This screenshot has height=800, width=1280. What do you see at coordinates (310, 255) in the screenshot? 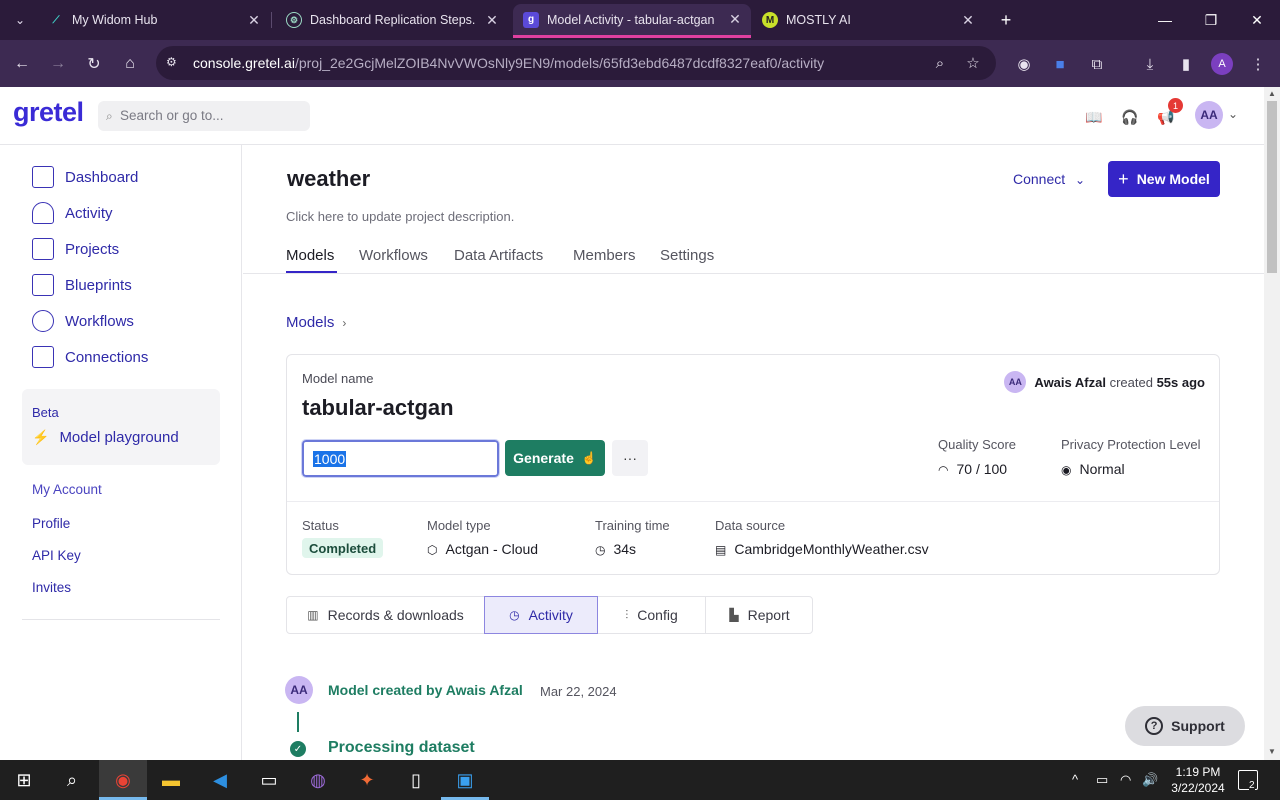
I see `tab-models: Models` at bounding box center [310, 255].